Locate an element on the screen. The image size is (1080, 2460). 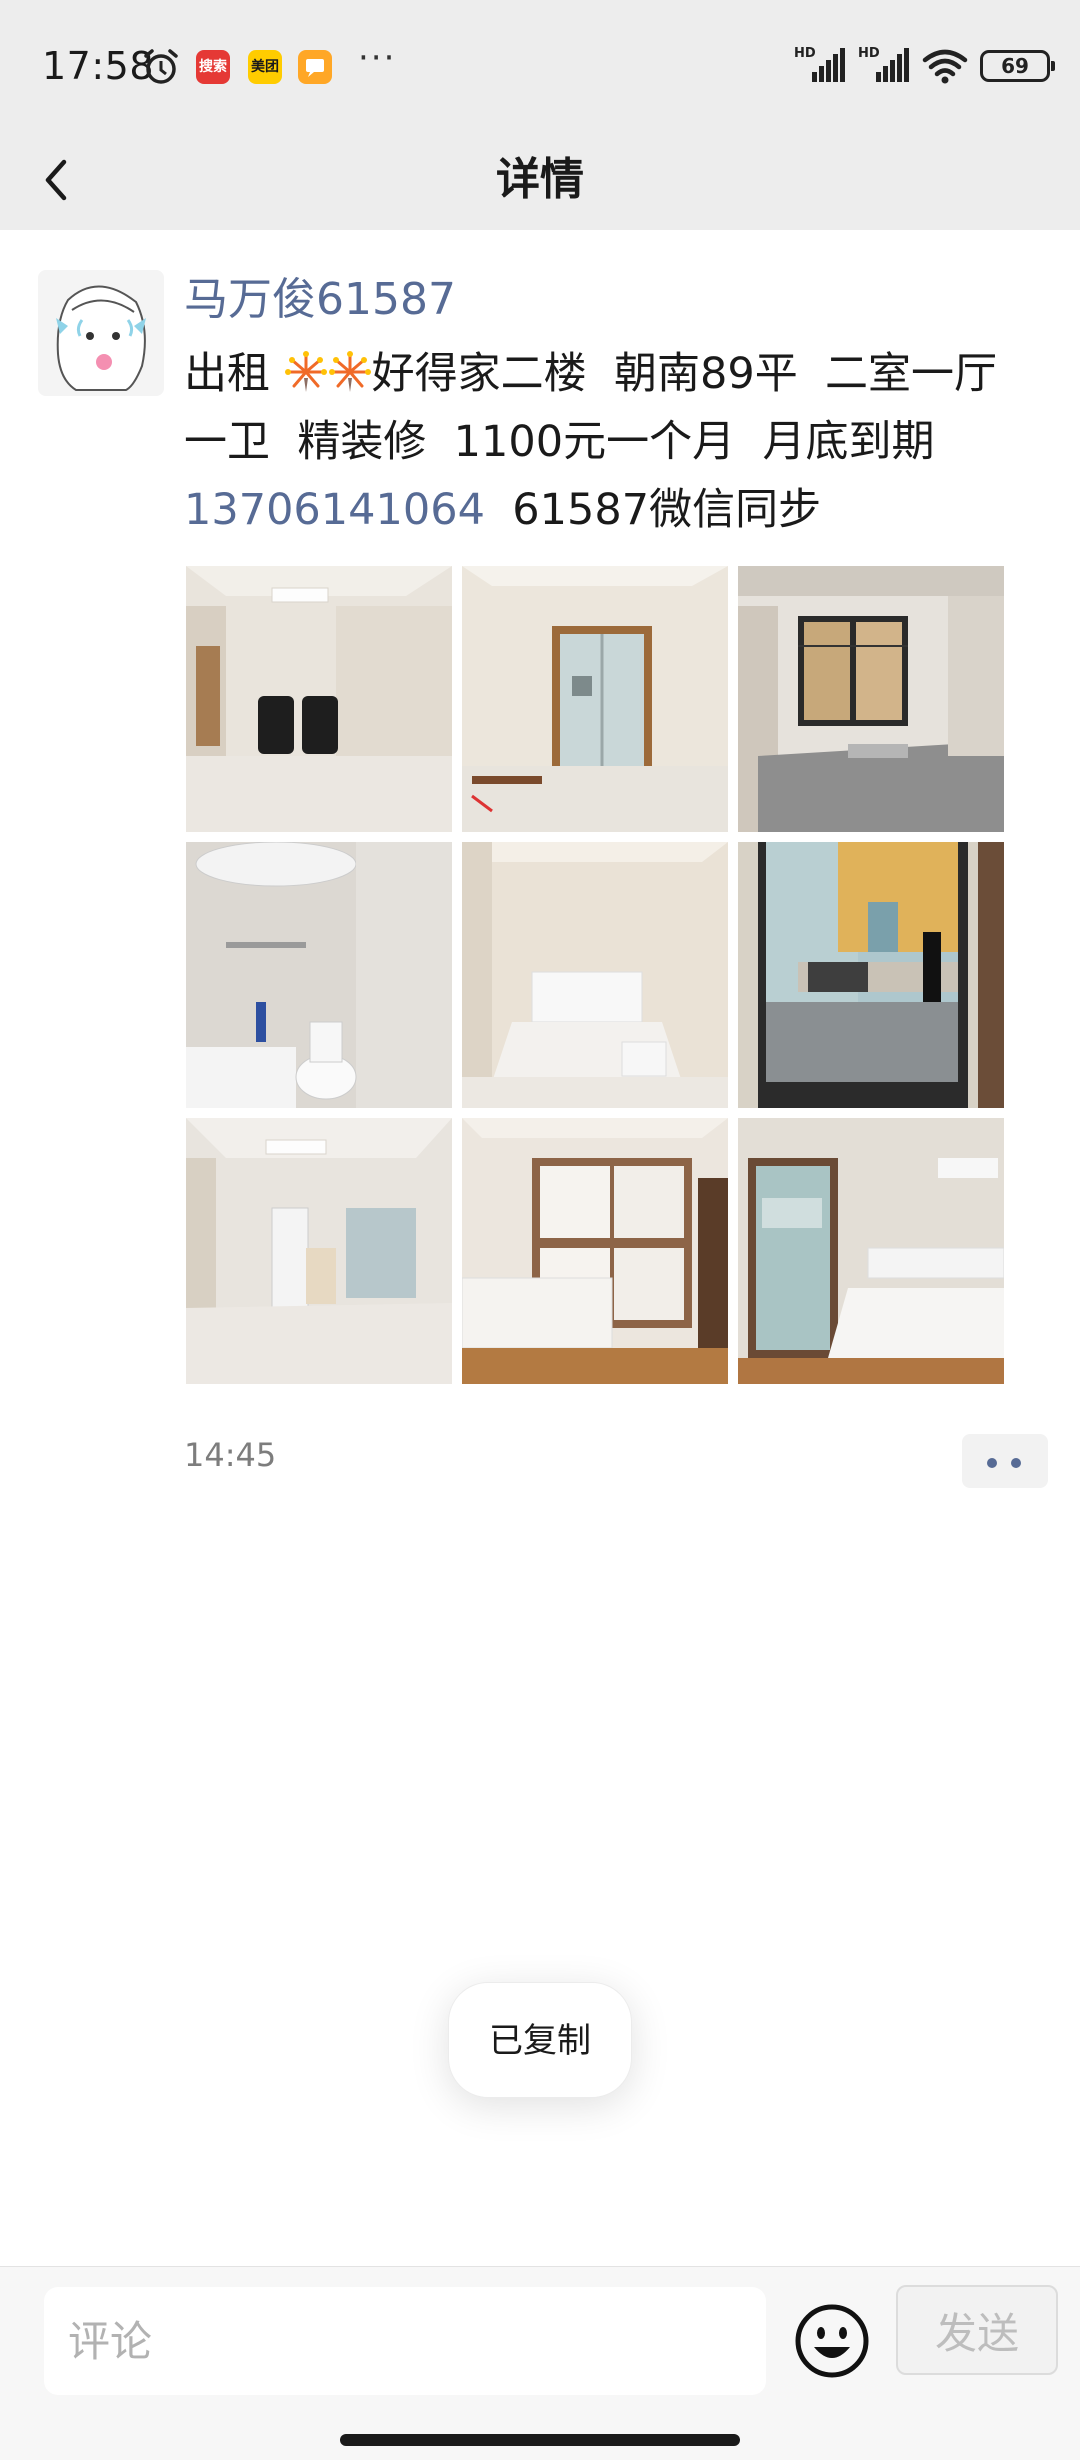
post-text-start: 出租 is located at coordinates (234, 374).